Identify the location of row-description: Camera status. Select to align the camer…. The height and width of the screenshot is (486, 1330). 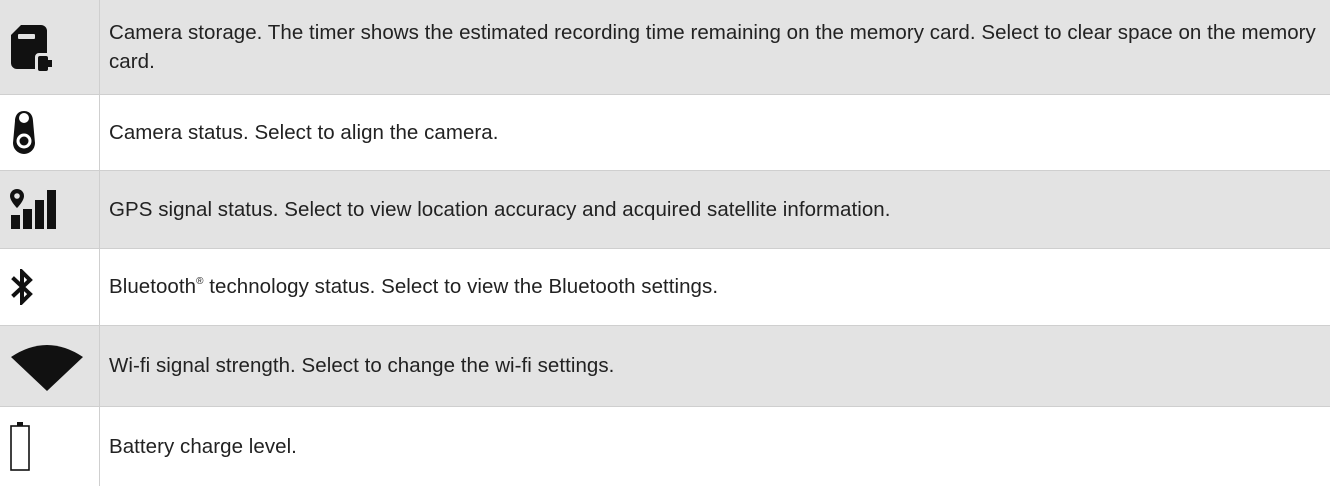
(304, 132).